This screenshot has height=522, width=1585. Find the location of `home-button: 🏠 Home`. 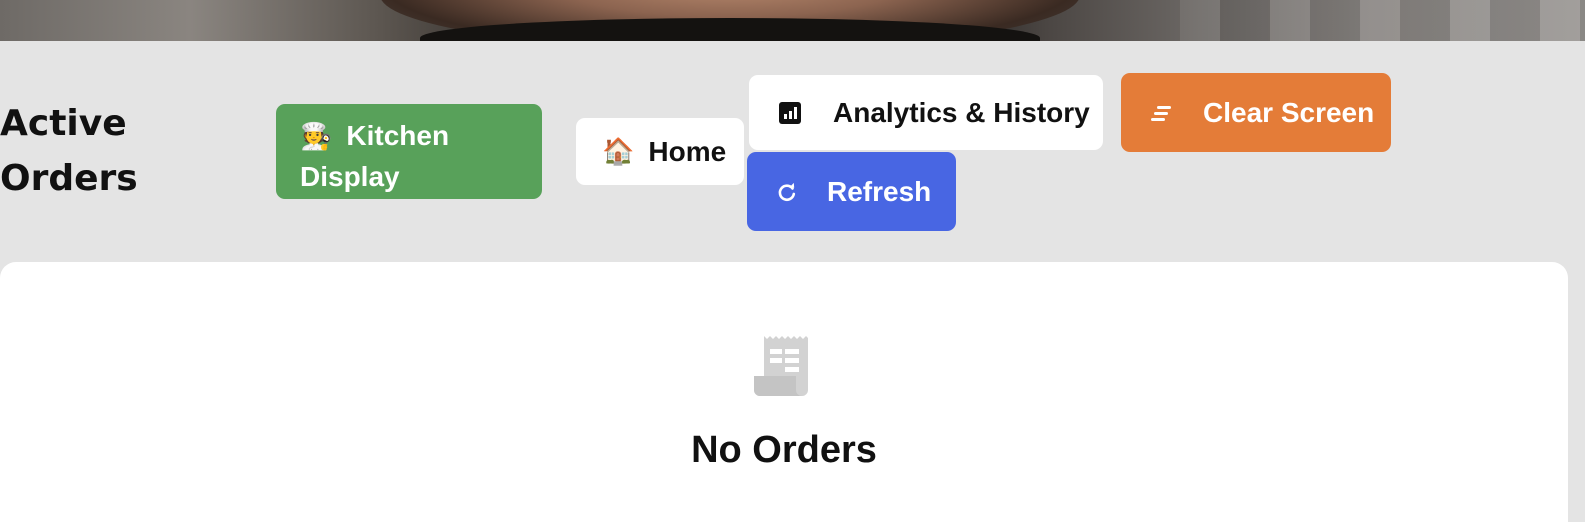

home-button: 🏠 Home is located at coordinates (660, 151).